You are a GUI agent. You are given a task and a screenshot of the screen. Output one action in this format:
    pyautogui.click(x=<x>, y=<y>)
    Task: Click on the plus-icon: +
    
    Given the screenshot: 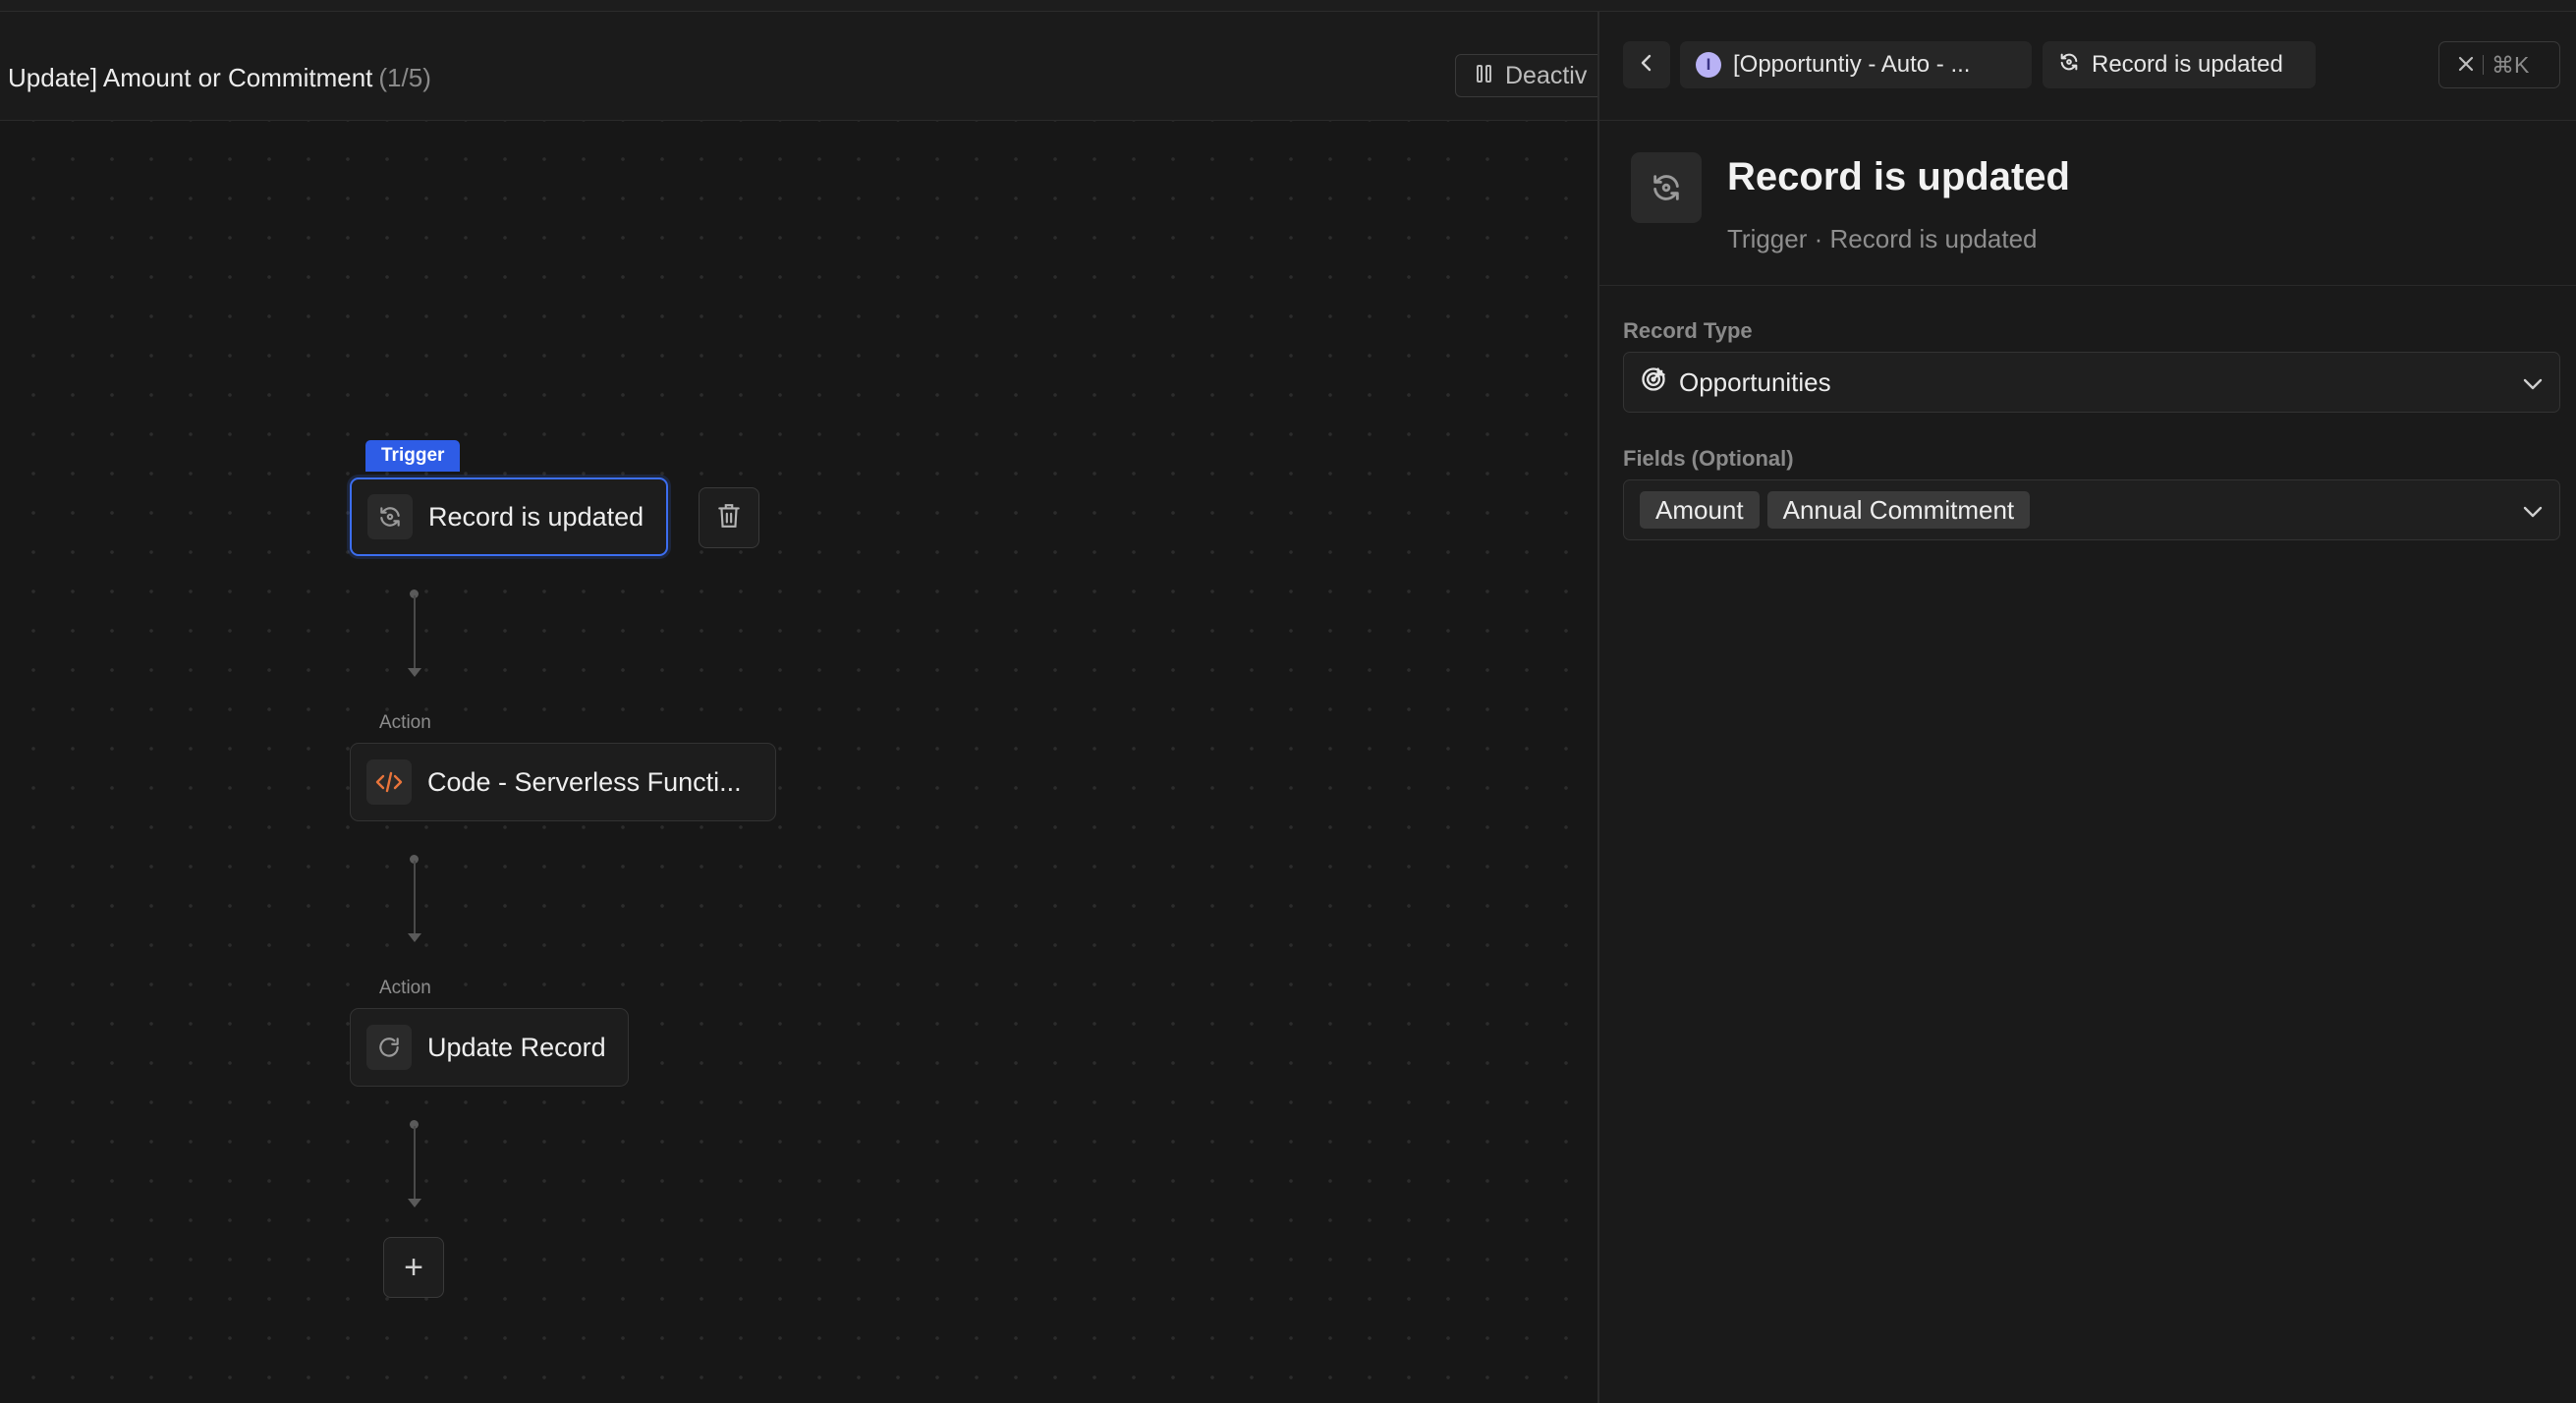 What is the action you would take?
    pyautogui.click(x=413, y=1267)
    